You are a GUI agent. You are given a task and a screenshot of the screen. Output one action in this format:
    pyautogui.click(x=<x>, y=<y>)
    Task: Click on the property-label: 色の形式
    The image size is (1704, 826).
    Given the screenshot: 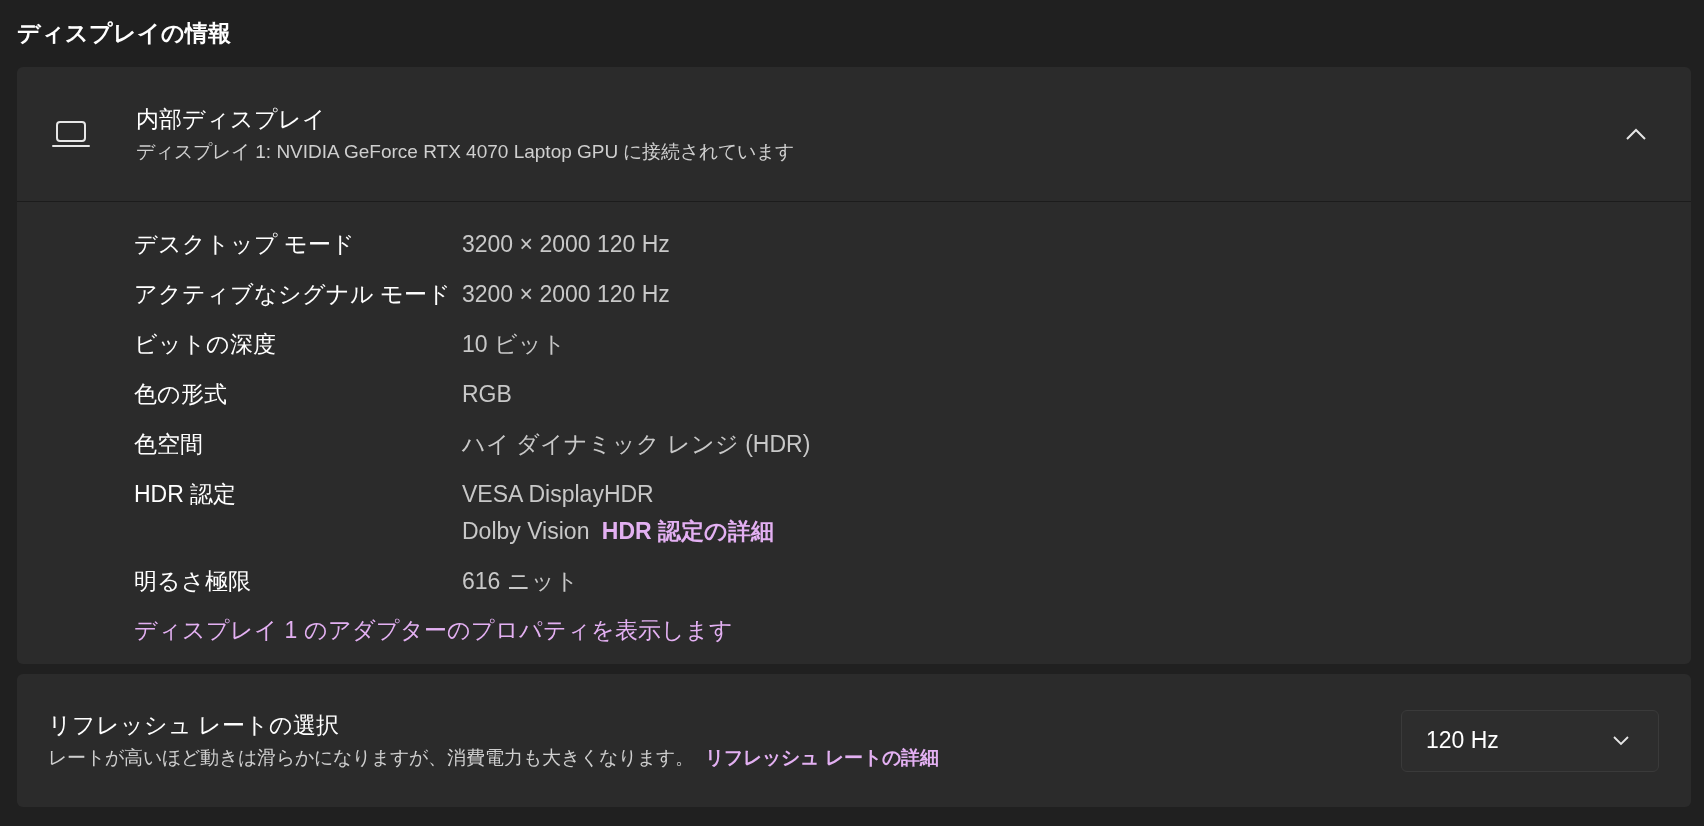 What is the action you would take?
    pyautogui.click(x=181, y=394)
    